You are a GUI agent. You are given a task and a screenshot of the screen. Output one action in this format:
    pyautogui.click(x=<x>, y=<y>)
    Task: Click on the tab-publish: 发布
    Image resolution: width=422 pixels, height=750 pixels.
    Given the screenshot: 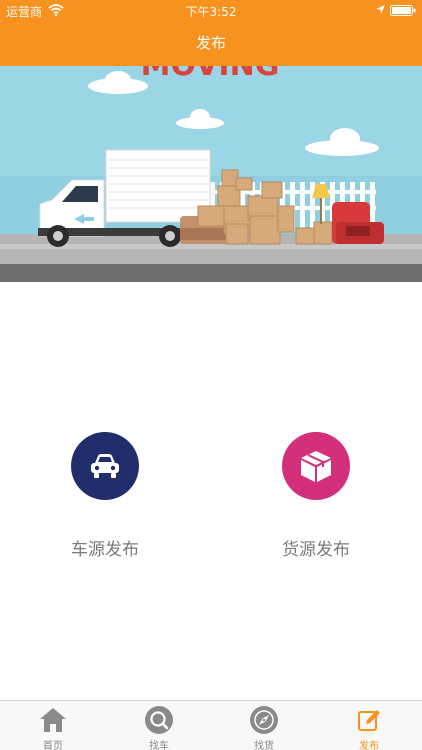 What is the action you would take?
    pyautogui.click(x=369, y=726)
    